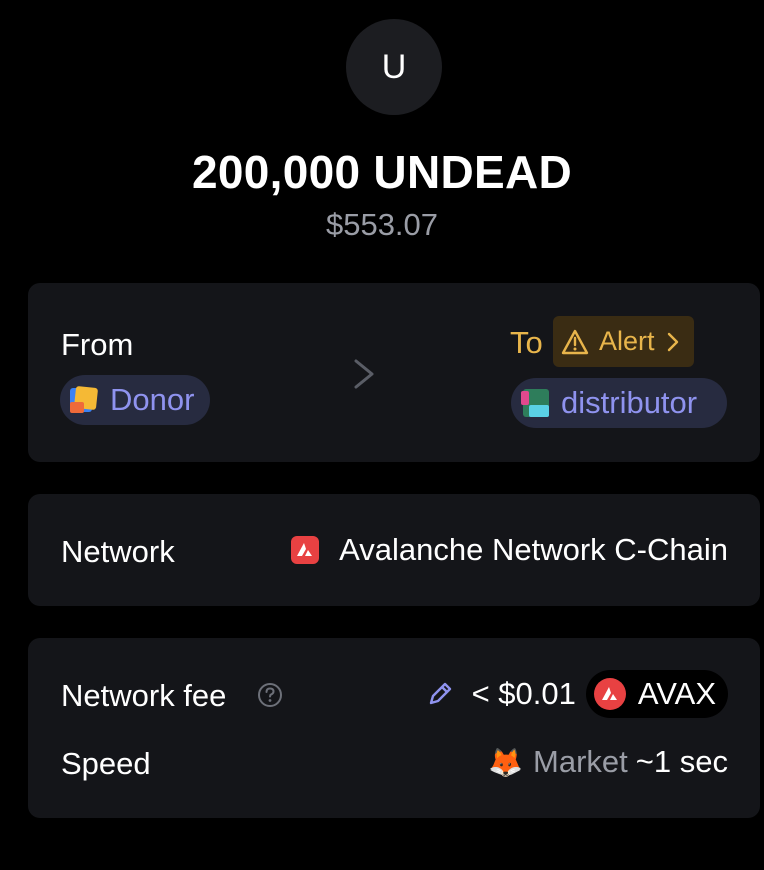  I want to click on question-circle-icon, so click(270, 695).